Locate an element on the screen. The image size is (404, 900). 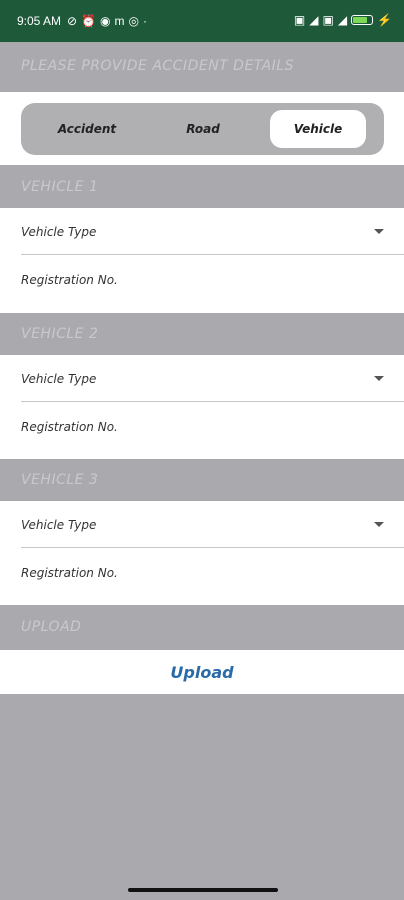
tab-road: Road is located at coordinates (203, 129).